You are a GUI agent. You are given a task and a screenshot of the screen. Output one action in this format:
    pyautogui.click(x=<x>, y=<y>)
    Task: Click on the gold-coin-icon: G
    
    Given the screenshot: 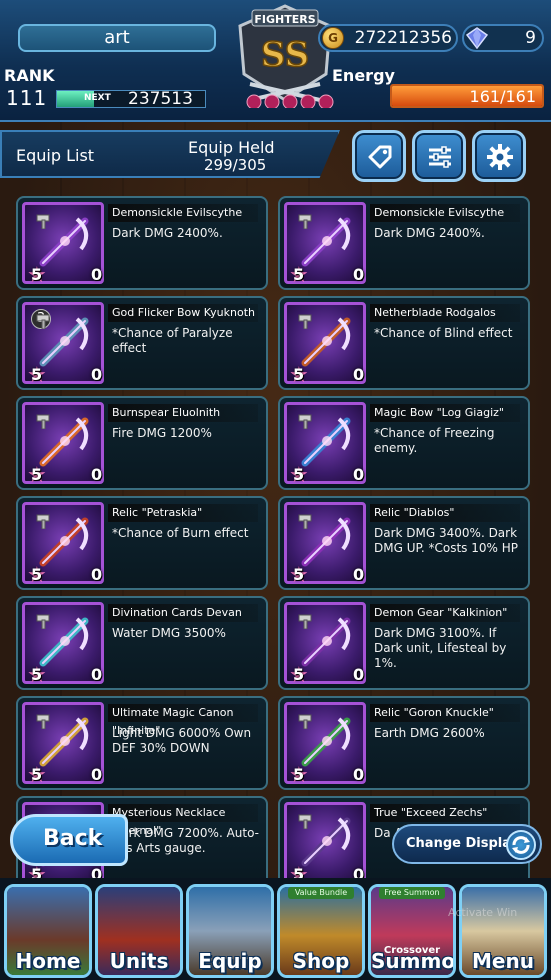 What is the action you would take?
    pyautogui.click(x=333, y=38)
    